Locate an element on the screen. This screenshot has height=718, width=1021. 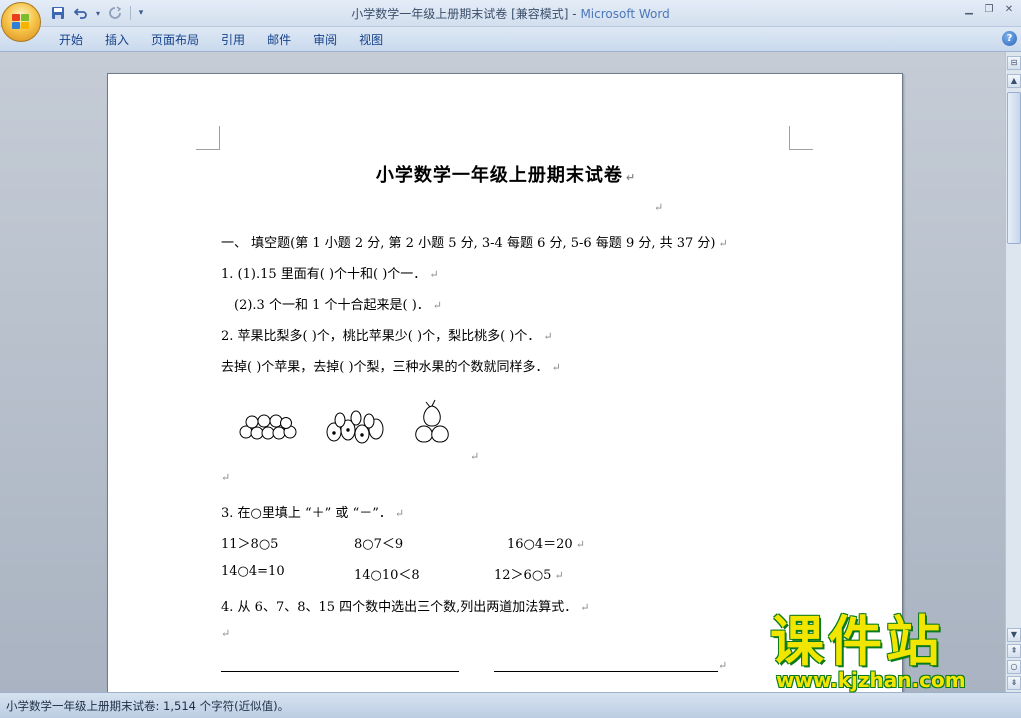
equation-2-1: 14○4=10 is located at coordinates (253, 571).